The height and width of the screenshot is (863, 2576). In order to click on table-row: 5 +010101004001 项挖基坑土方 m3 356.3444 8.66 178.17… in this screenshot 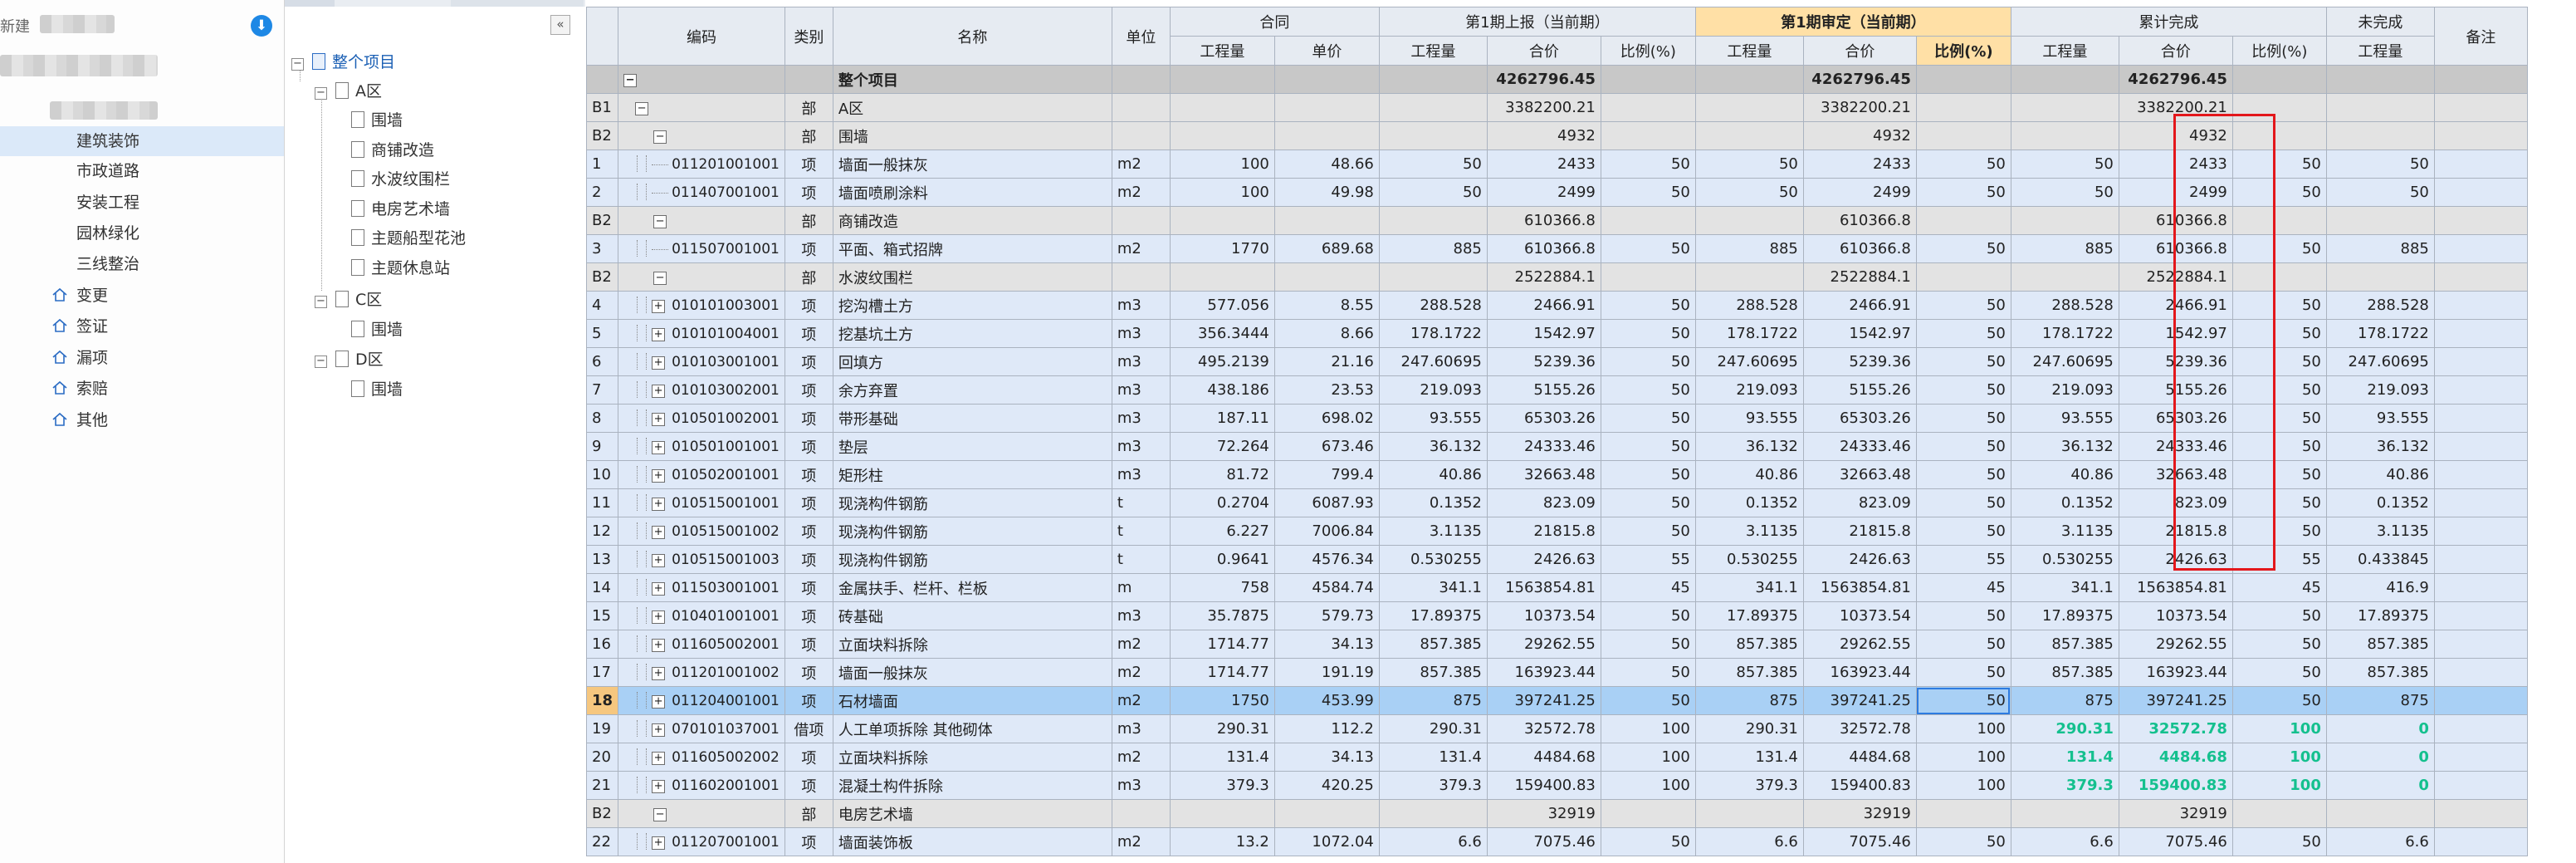, I will do `click(1557, 333)`.